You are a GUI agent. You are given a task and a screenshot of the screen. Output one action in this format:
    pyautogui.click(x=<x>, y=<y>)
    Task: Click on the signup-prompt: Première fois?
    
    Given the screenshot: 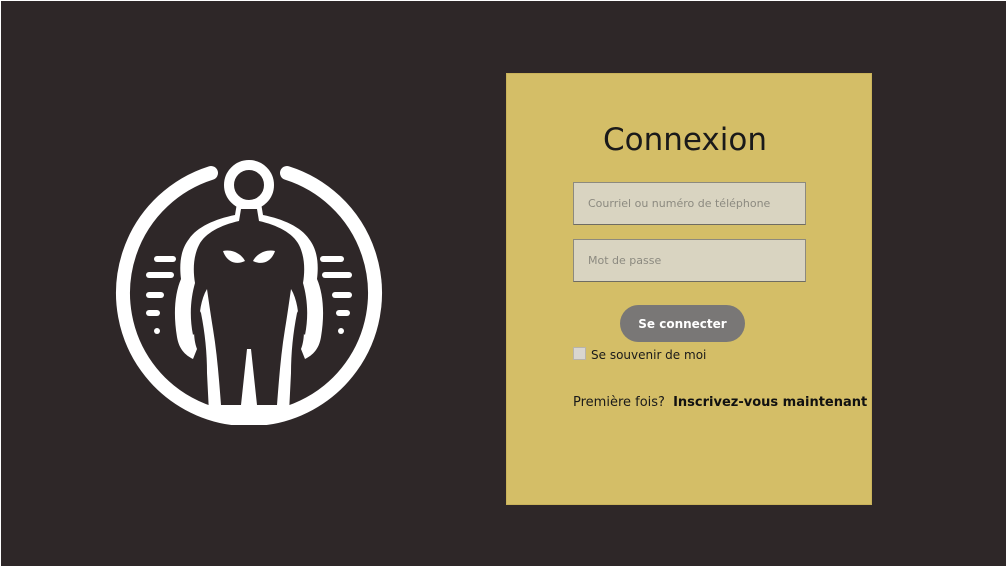 What is the action you would take?
    pyautogui.click(x=619, y=402)
    